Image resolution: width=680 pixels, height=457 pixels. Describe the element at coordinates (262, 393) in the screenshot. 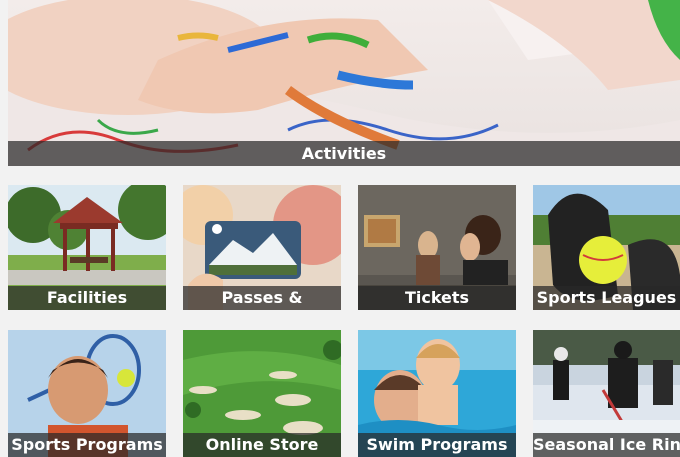

I see `online-store-tile: Online Store` at that location.